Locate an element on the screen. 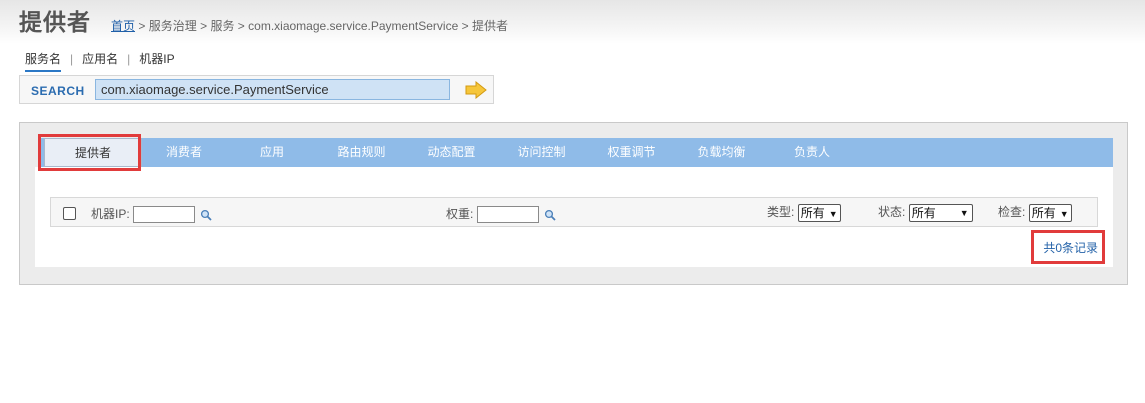  tab-applications: 应用 is located at coordinates (272, 152).